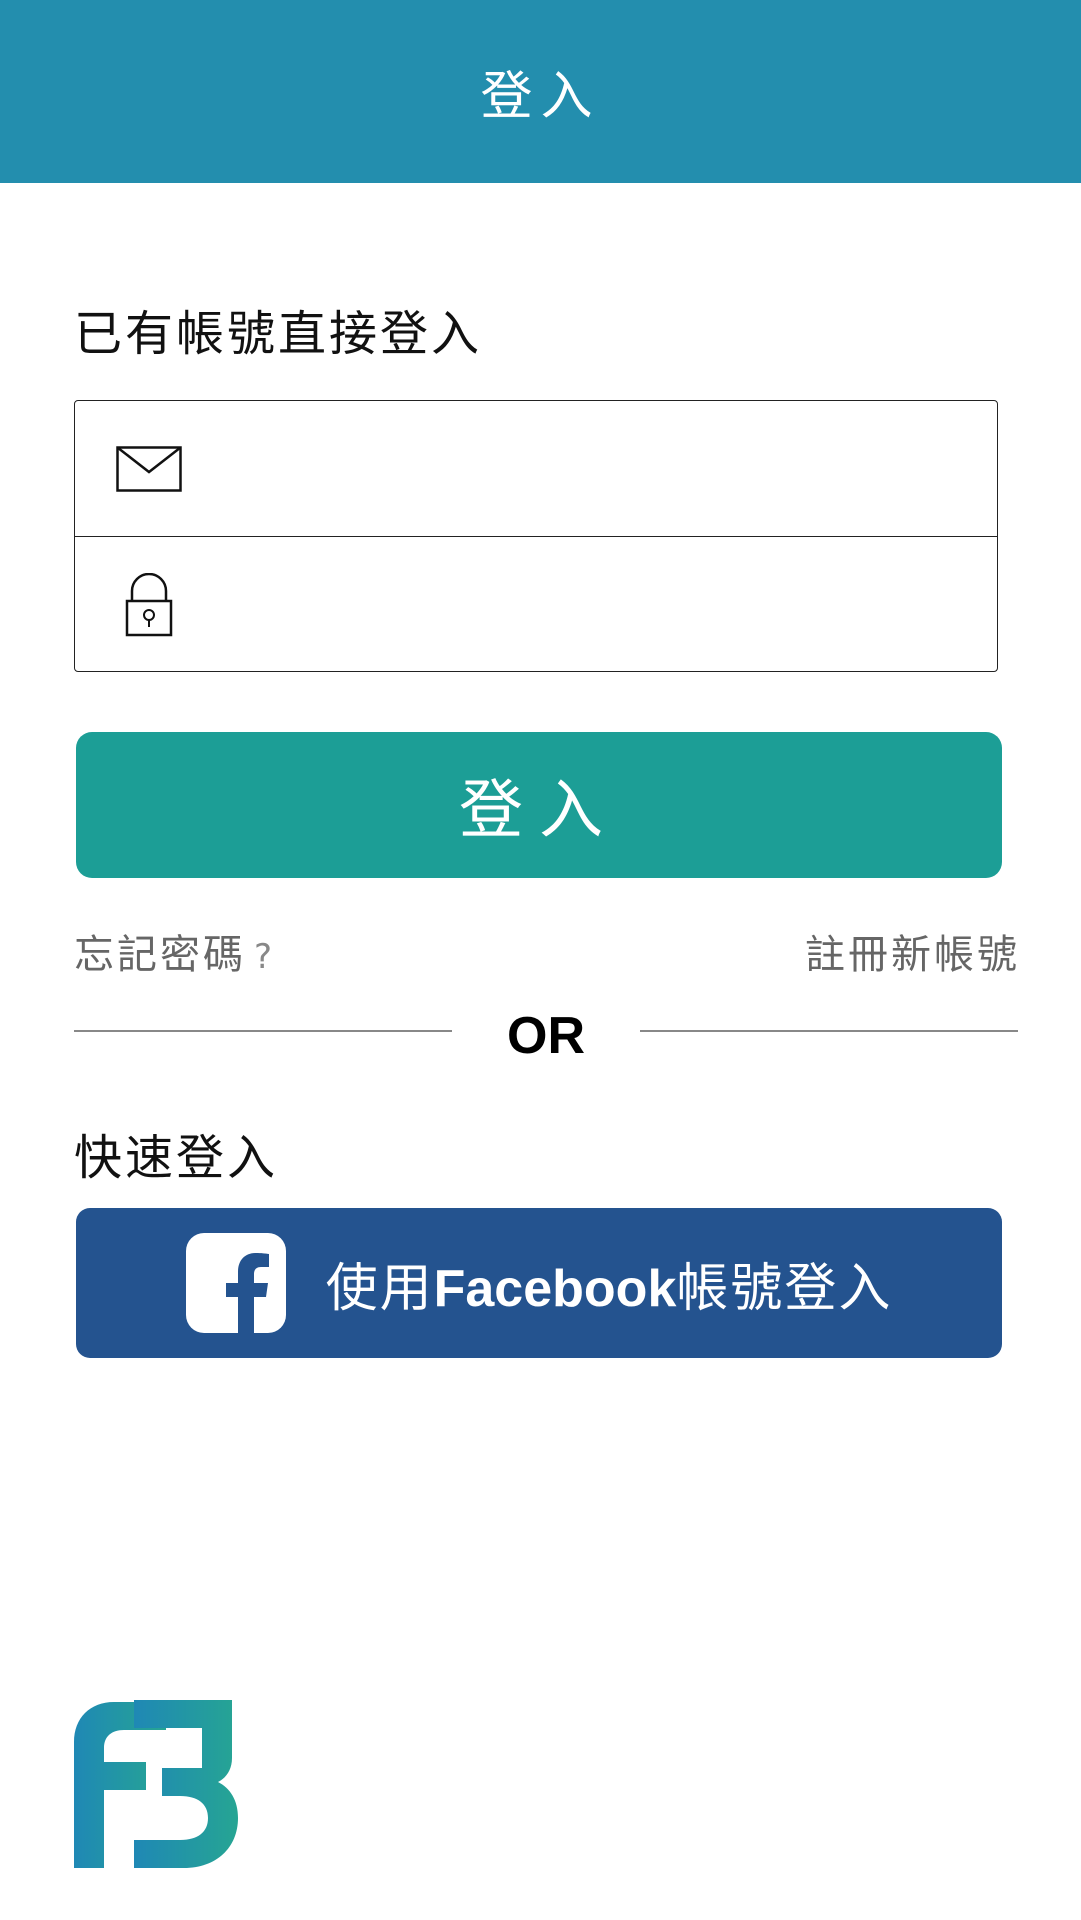 This screenshot has width=1081, height=1920. What do you see at coordinates (539, 805) in the screenshot?
I see `login-button: 登入` at bounding box center [539, 805].